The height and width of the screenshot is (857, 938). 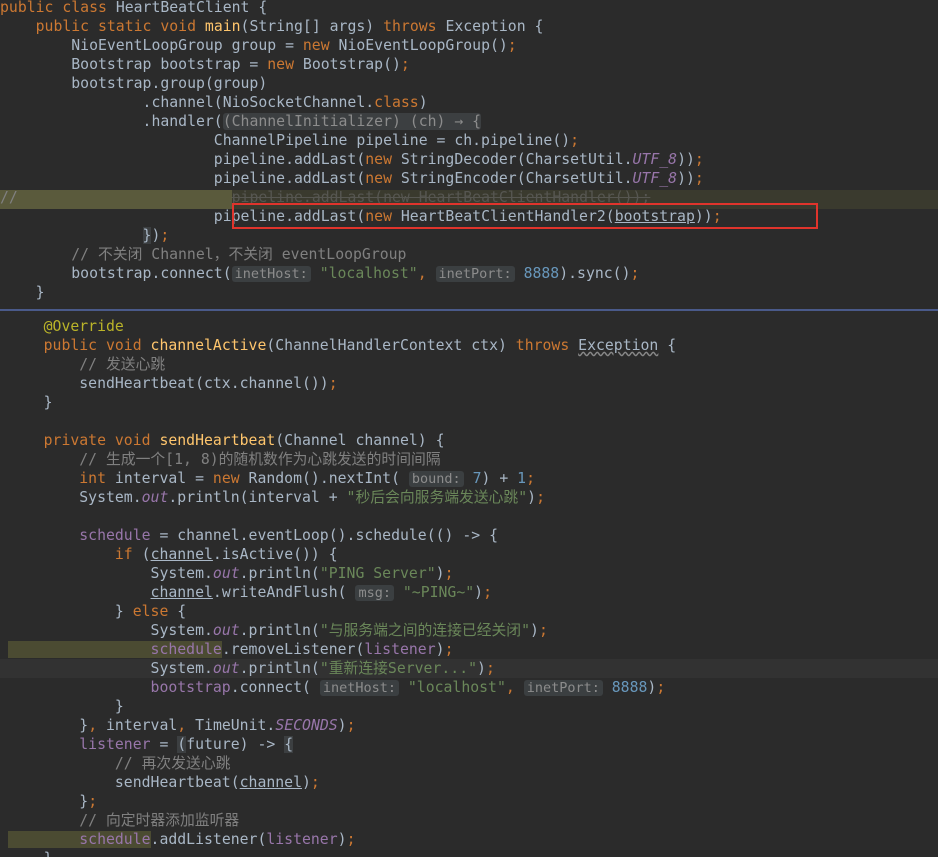 What do you see at coordinates (275, 554) in the screenshot?
I see `code-token: .isActive()) {` at bounding box center [275, 554].